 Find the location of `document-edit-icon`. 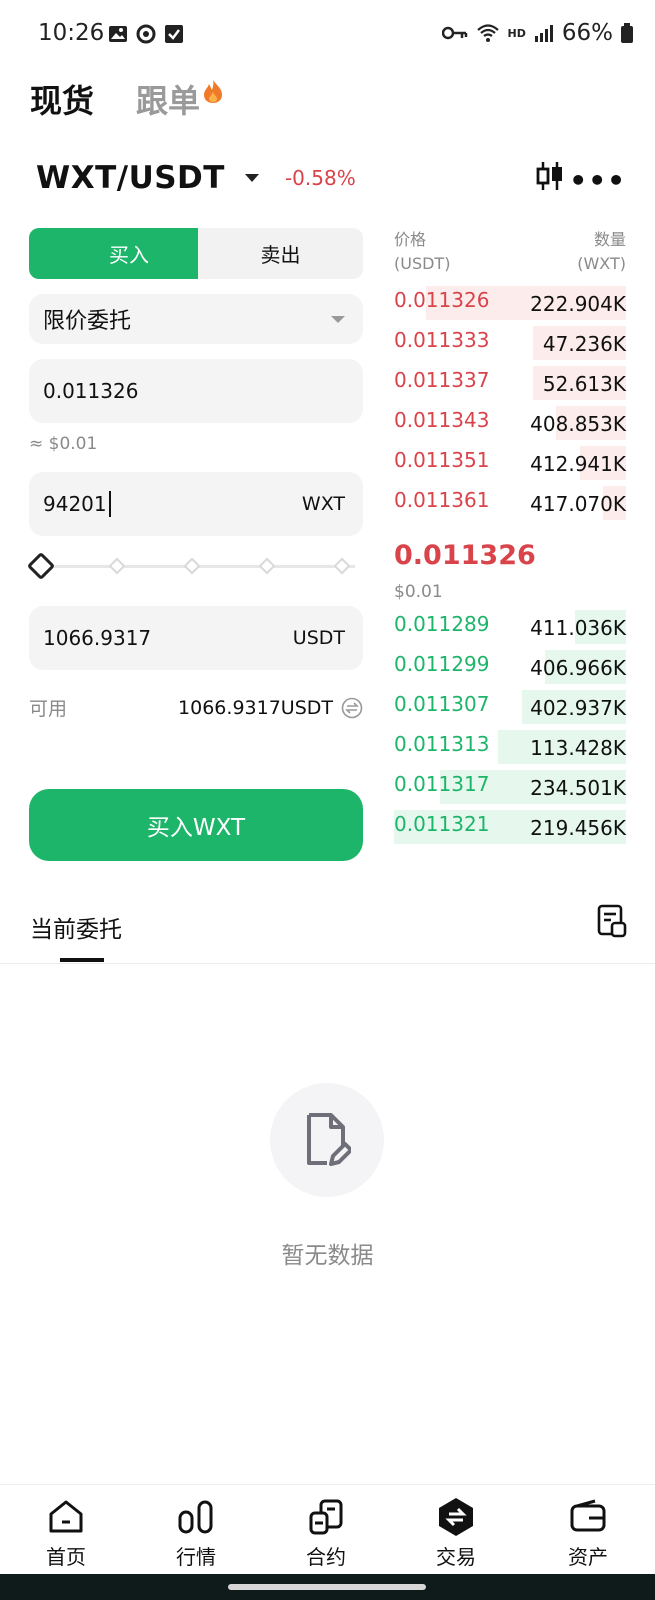

document-edit-icon is located at coordinates (329, 1139).